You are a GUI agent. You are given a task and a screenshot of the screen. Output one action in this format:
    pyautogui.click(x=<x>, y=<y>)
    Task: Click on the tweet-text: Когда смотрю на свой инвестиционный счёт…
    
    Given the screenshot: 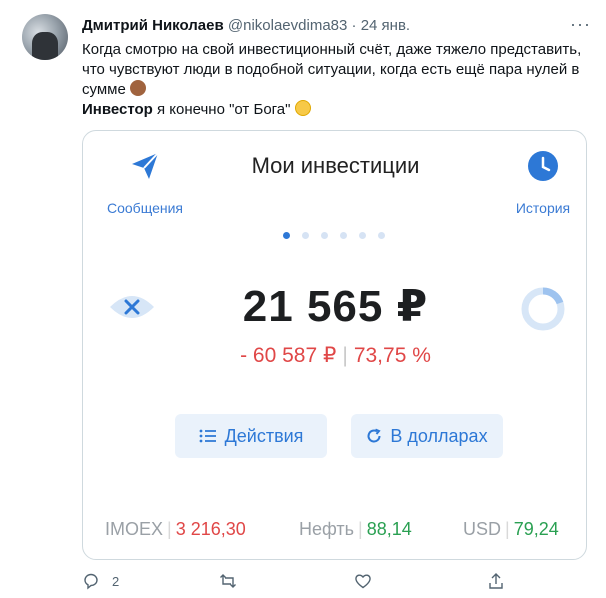 What is the action you would take?
    pyautogui.click(x=337, y=80)
    